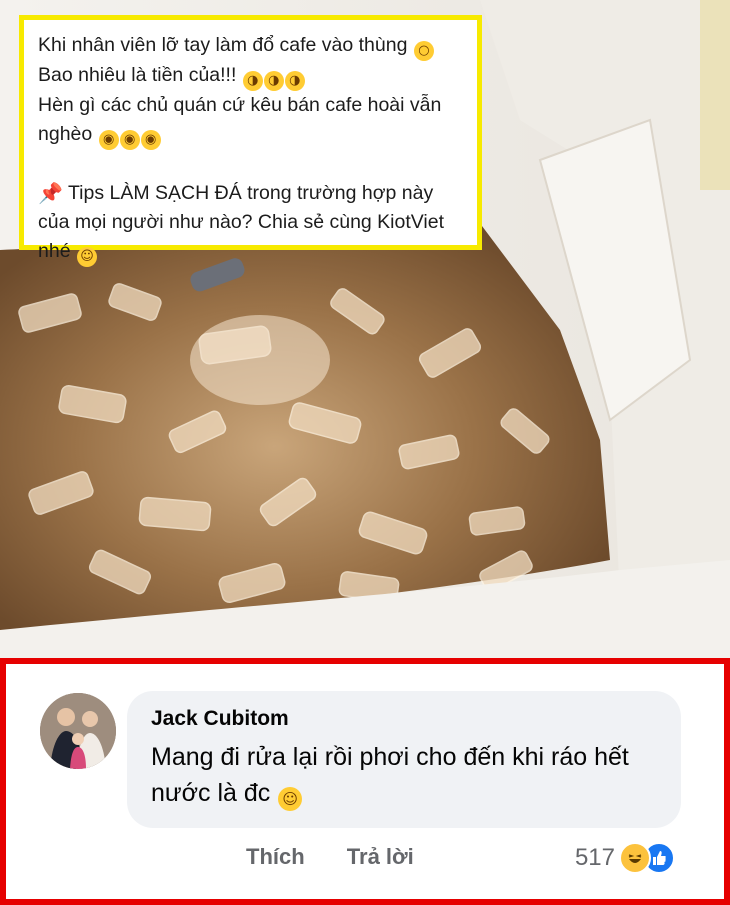 The width and height of the screenshot is (730, 905). I want to click on screaming-face-emoji-icon: ○, so click(423, 51).